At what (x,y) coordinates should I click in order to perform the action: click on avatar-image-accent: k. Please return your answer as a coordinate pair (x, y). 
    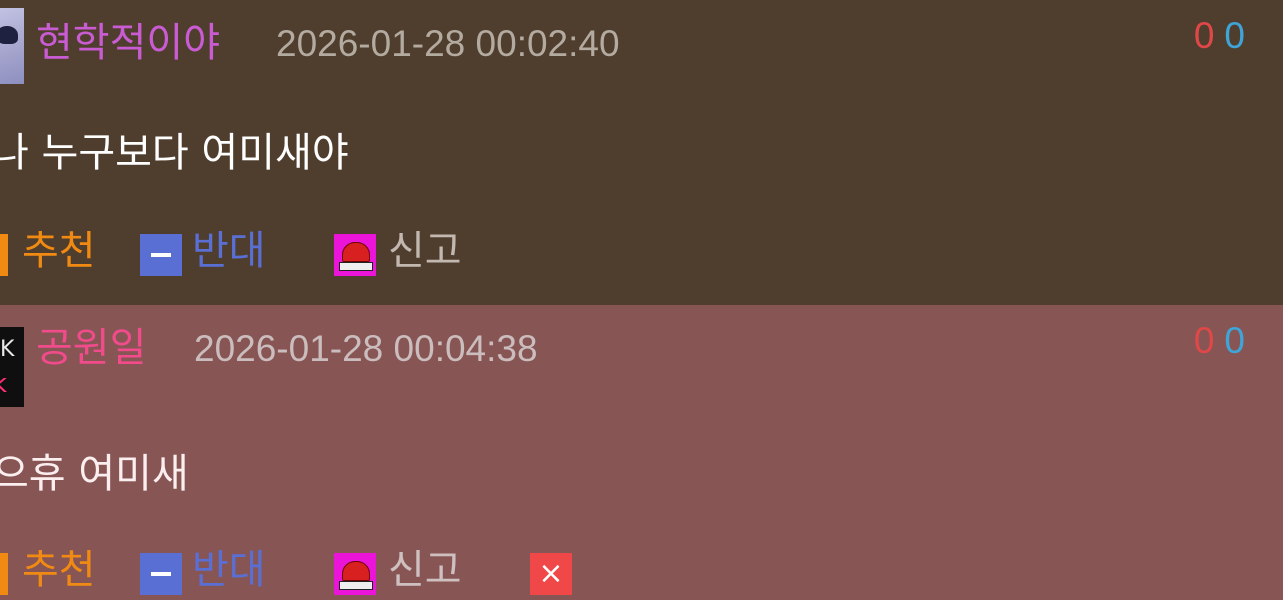
    Looking at the image, I should click on (3, 384).